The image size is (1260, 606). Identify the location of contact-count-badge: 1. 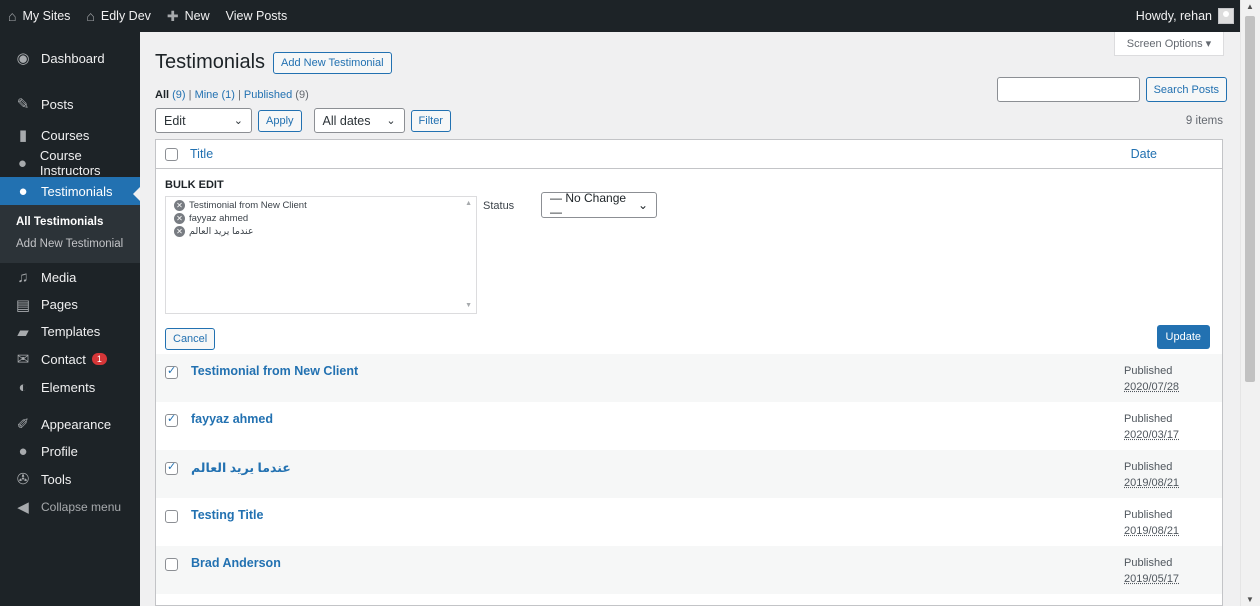
(99, 359).